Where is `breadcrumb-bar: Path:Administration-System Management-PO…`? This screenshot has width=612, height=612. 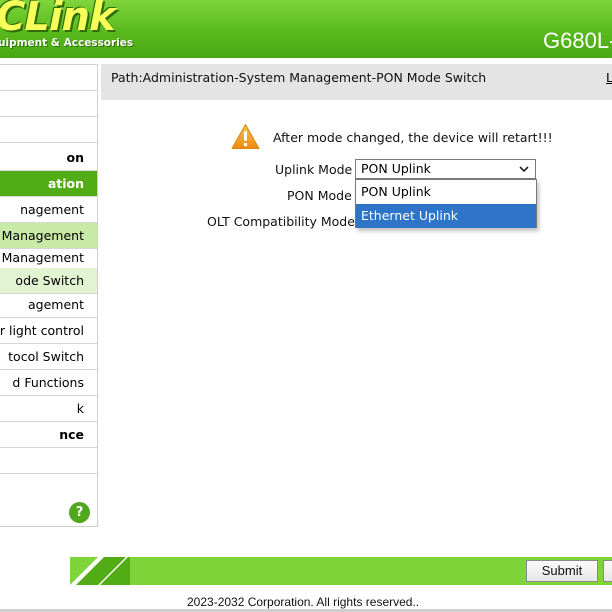
breadcrumb-bar: Path:Administration-System Management-PO… is located at coordinates (356, 82).